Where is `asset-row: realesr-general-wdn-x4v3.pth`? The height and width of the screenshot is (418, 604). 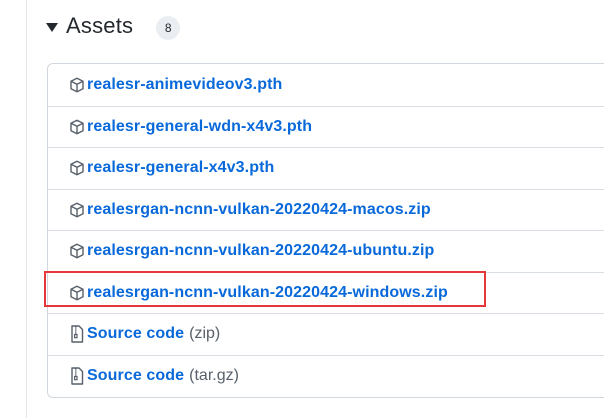 asset-row: realesr-general-wdn-x4v3.pth is located at coordinates (326, 126).